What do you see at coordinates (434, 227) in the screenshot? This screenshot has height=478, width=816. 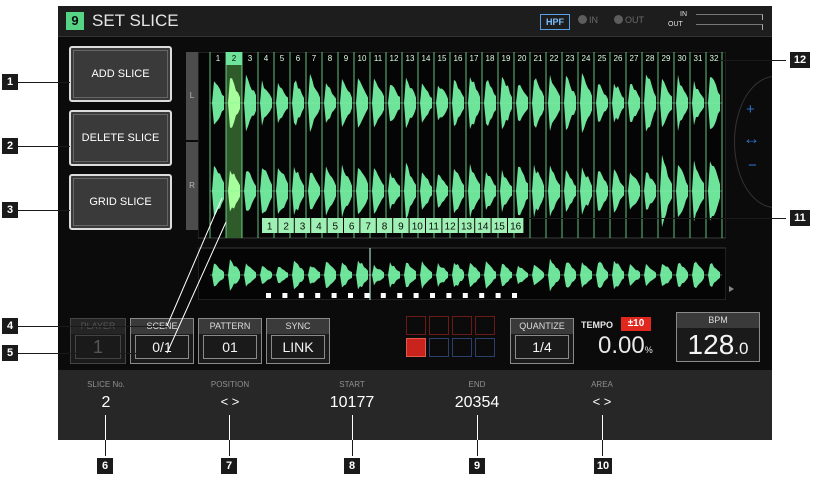 I see `pad-number-11: 11` at bounding box center [434, 227].